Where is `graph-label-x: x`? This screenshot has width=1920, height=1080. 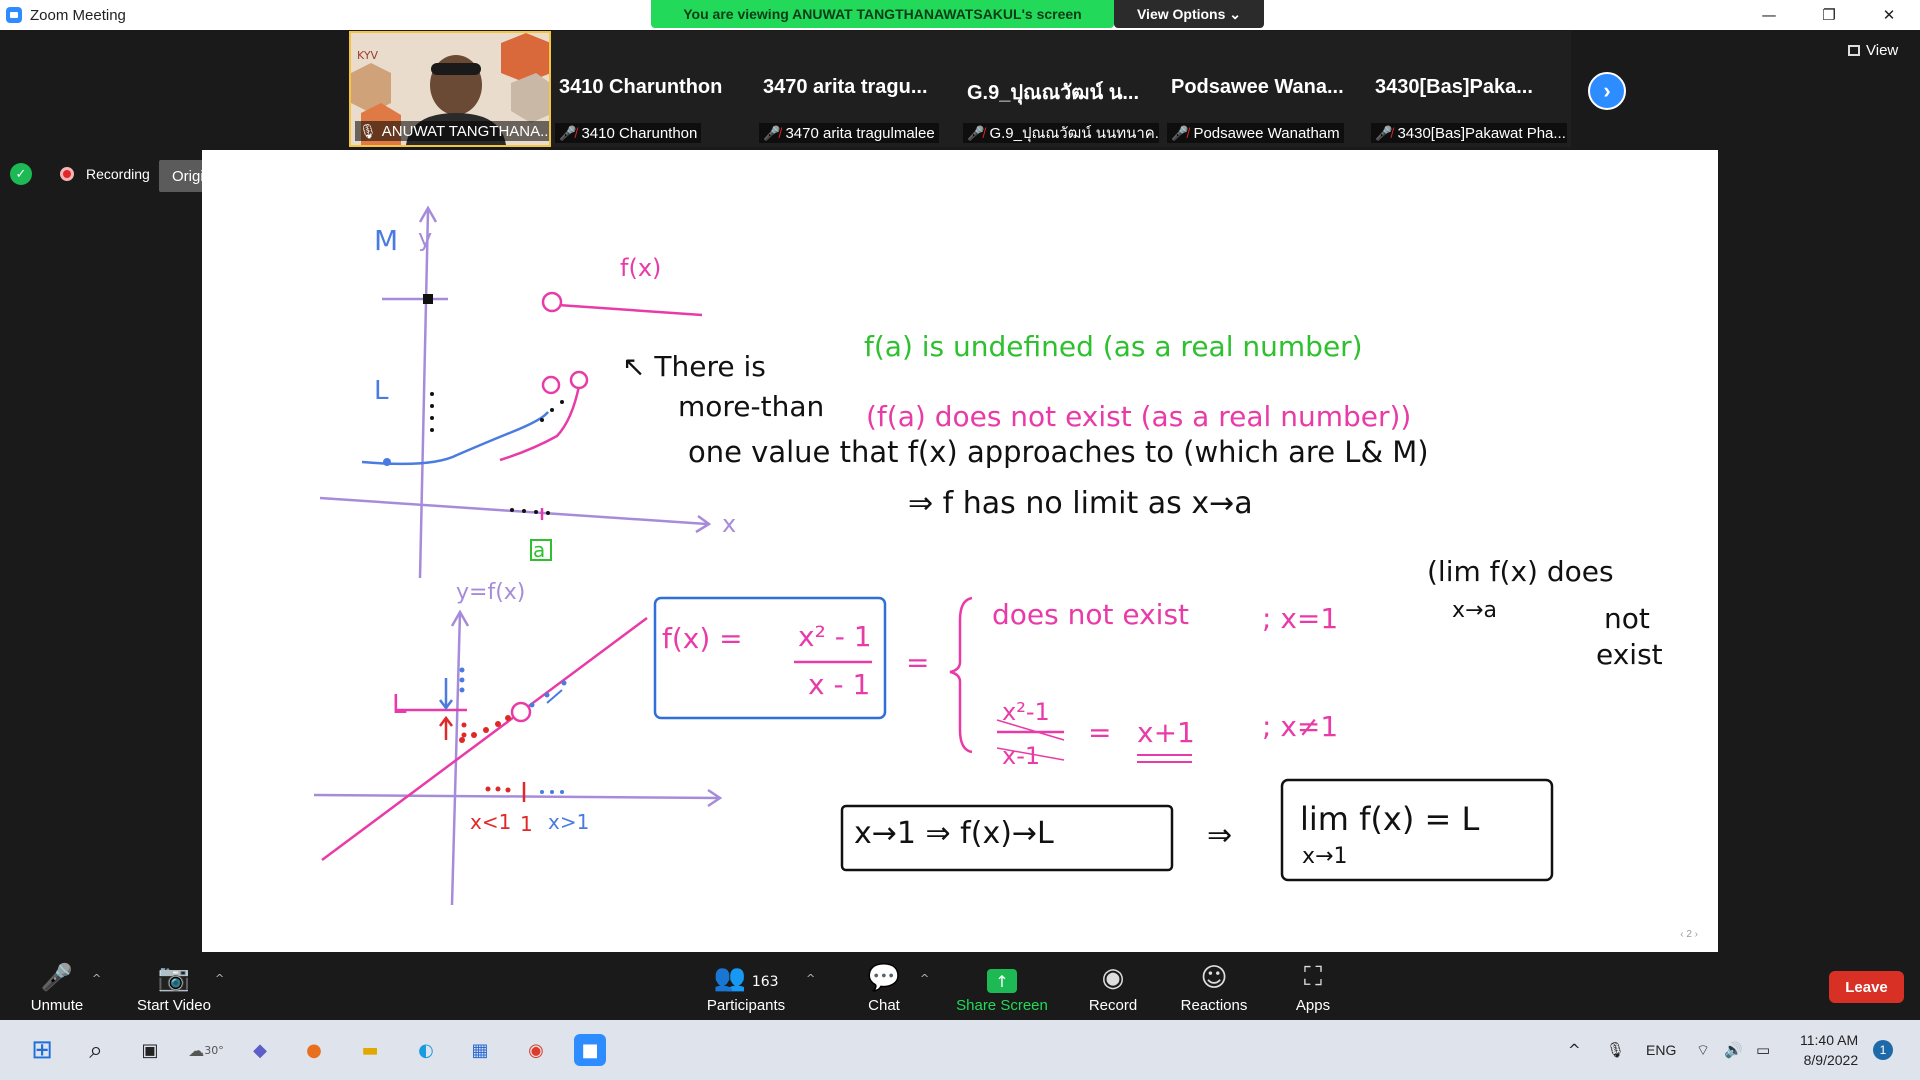
graph-label-x: x is located at coordinates (729, 524).